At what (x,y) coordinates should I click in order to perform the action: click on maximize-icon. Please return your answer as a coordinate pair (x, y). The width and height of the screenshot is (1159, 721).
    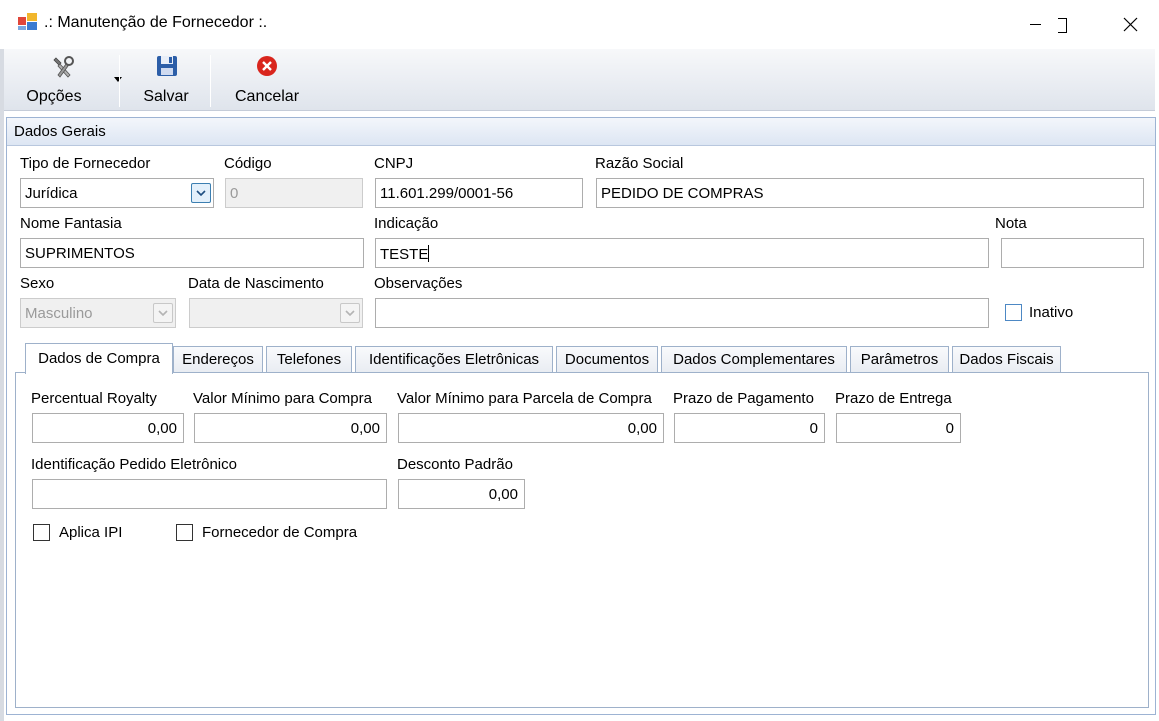
    Looking at the image, I should click on (1059, 25).